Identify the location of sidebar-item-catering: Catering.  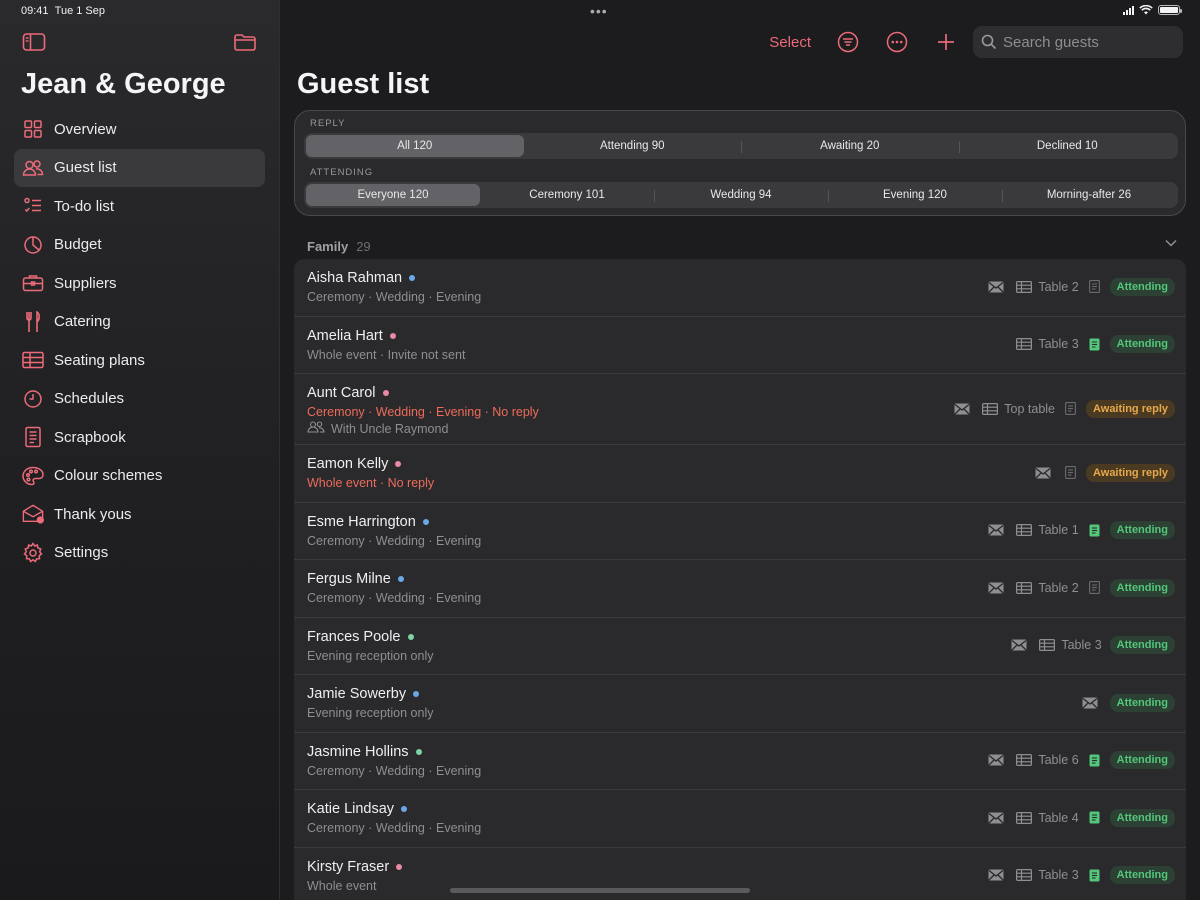
(139, 322).